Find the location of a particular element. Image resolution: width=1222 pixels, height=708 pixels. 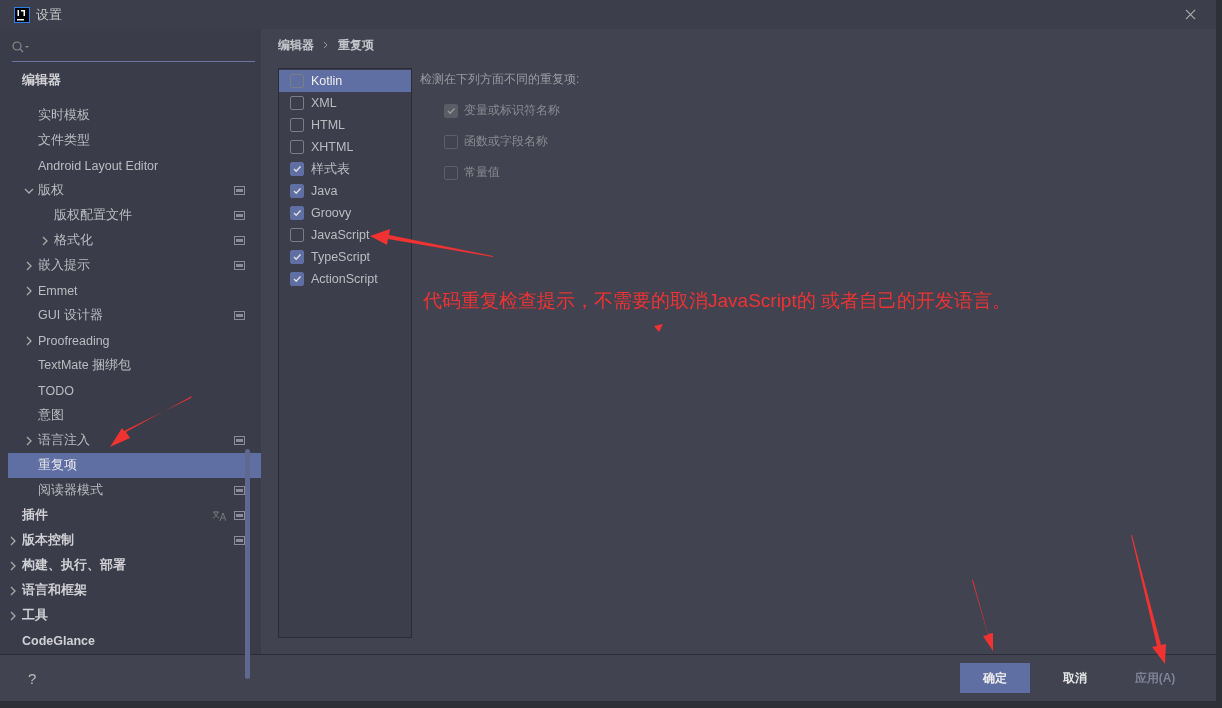

tree-item: 实时模板 is located at coordinates (134, 115).